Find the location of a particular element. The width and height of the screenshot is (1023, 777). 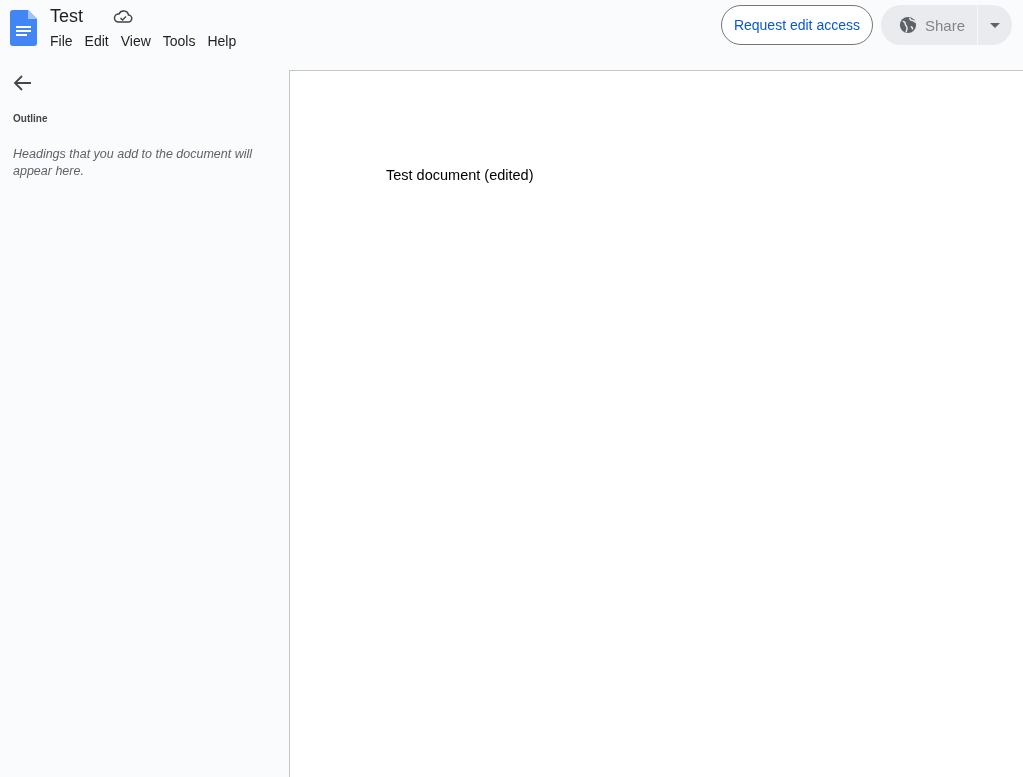

menu-item: File is located at coordinates (61, 41).